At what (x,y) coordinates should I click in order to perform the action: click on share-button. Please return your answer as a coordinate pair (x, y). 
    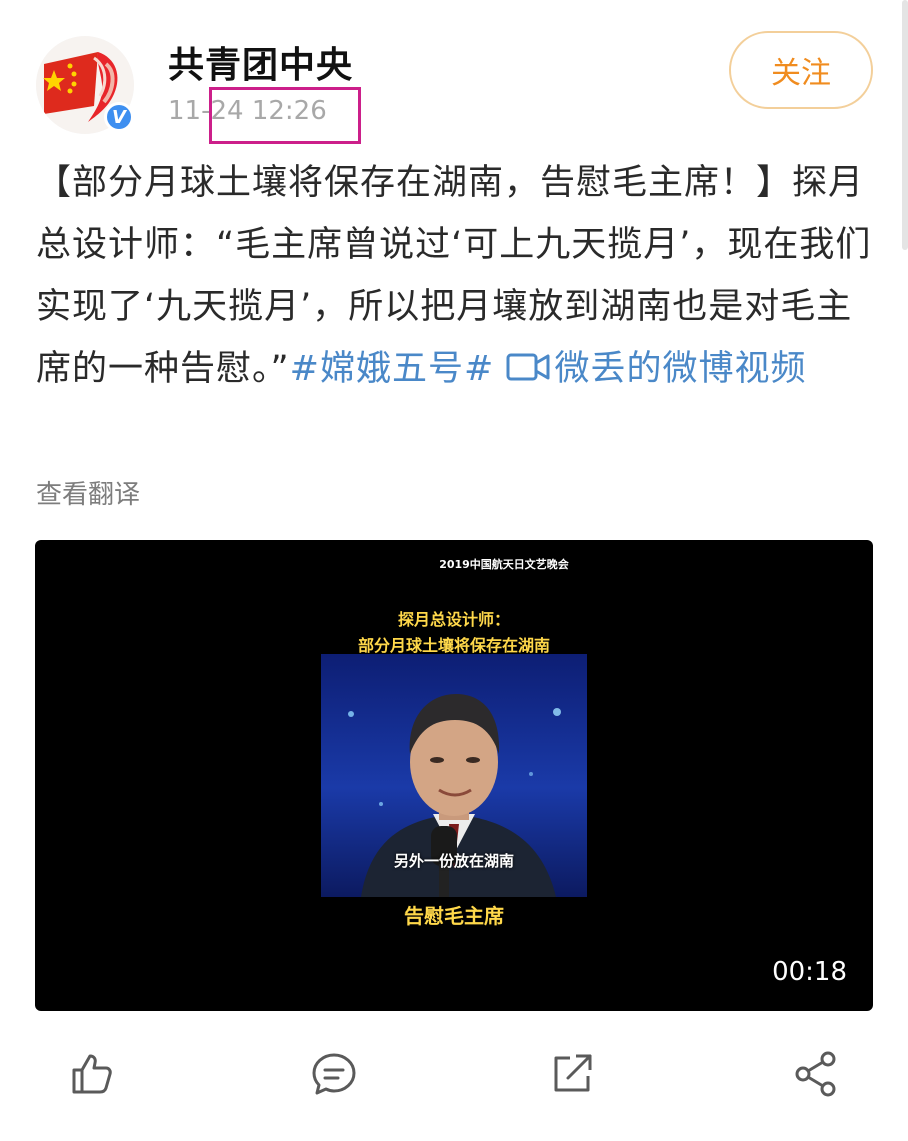
    Looking at the image, I should click on (816, 1074).